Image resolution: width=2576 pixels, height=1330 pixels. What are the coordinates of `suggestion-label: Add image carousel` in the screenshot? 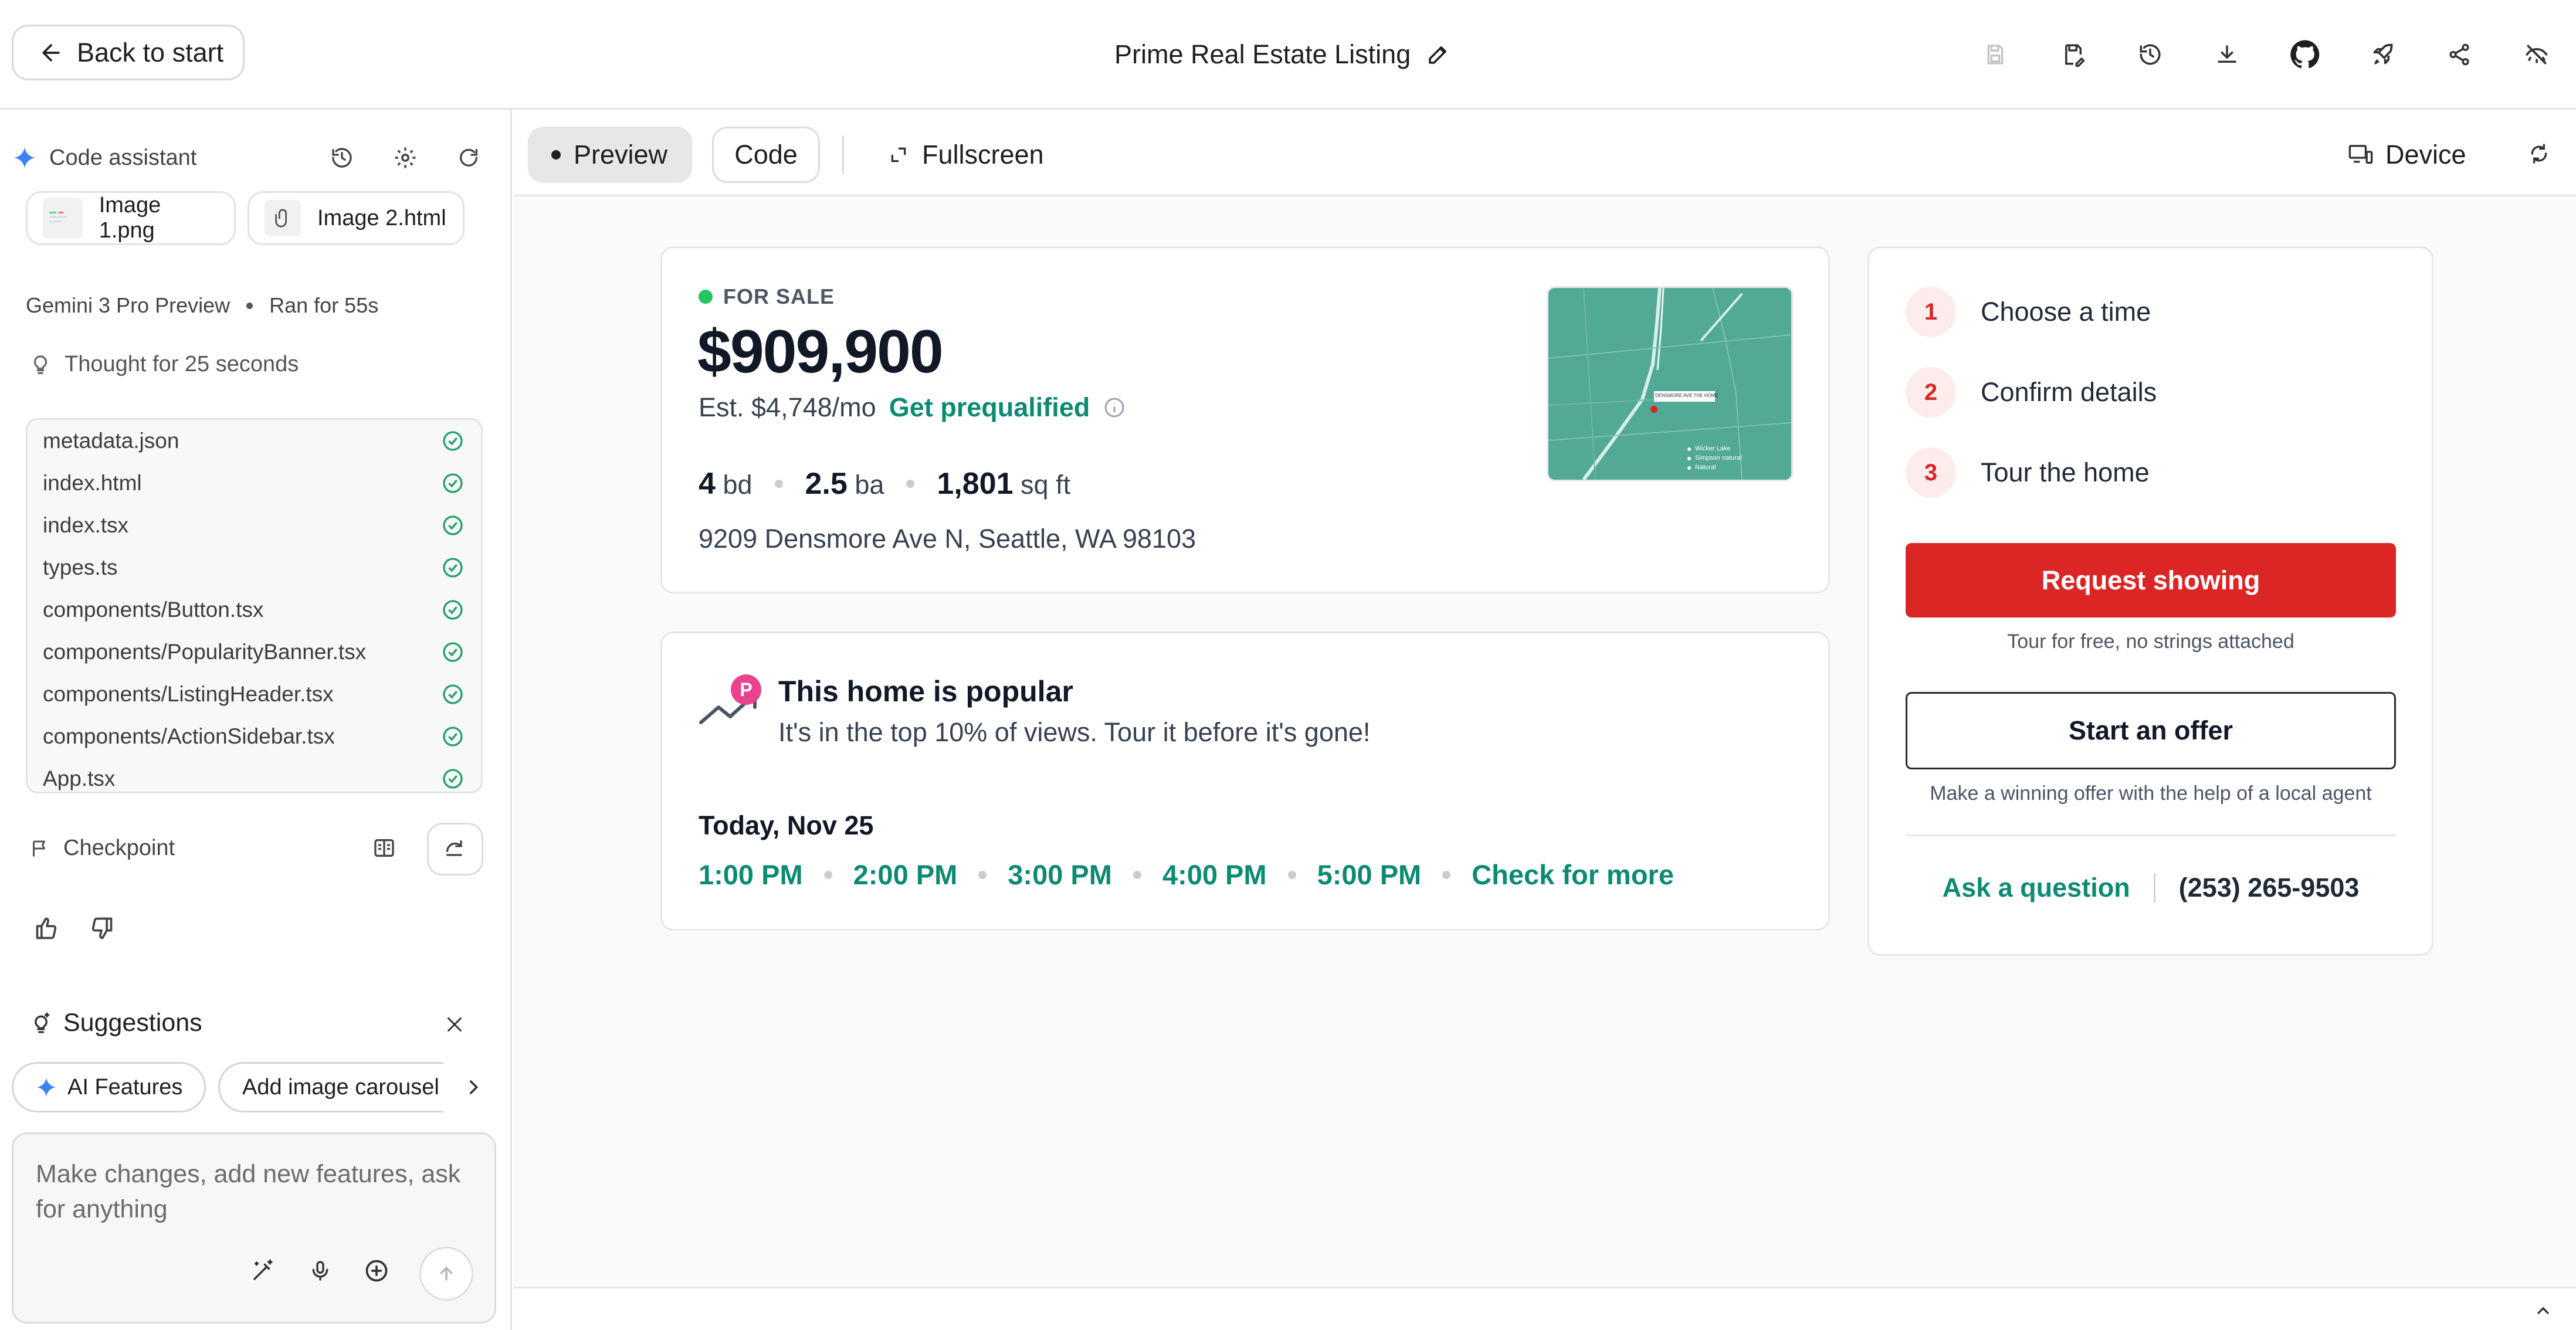 It's located at (340, 1087).